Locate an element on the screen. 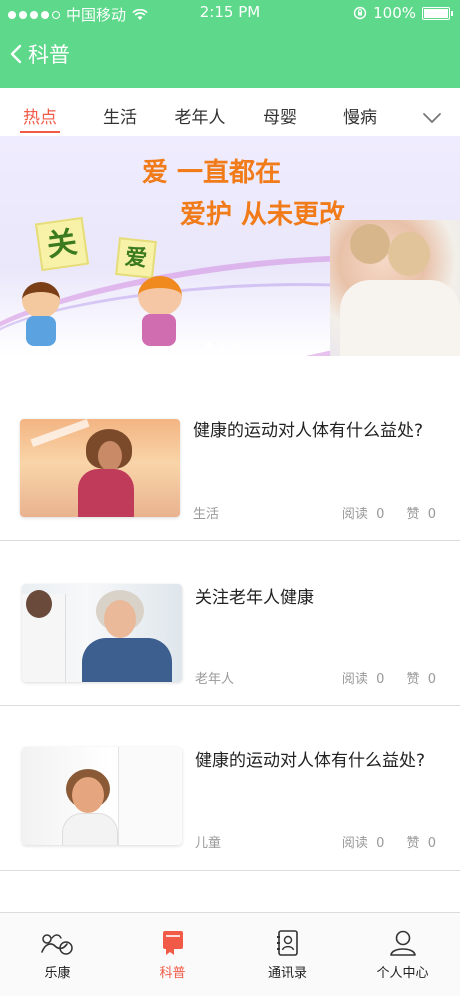  tab-life: 生活 is located at coordinates (120, 118).